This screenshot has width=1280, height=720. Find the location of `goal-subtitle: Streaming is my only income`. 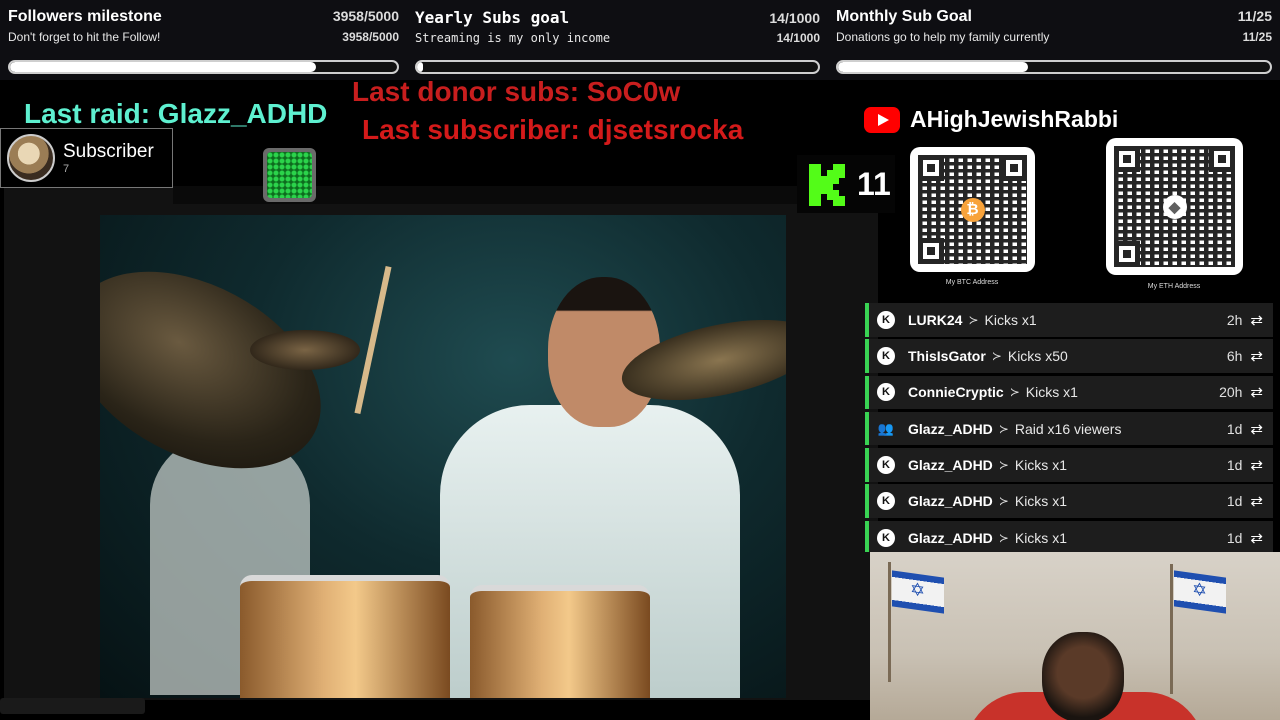

goal-subtitle: Streaming is my only income is located at coordinates (513, 38).